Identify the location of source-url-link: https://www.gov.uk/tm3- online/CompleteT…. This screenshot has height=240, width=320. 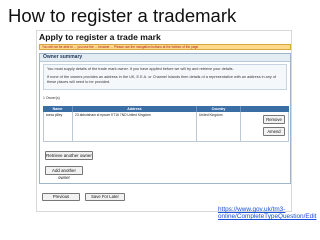
(268, 213).